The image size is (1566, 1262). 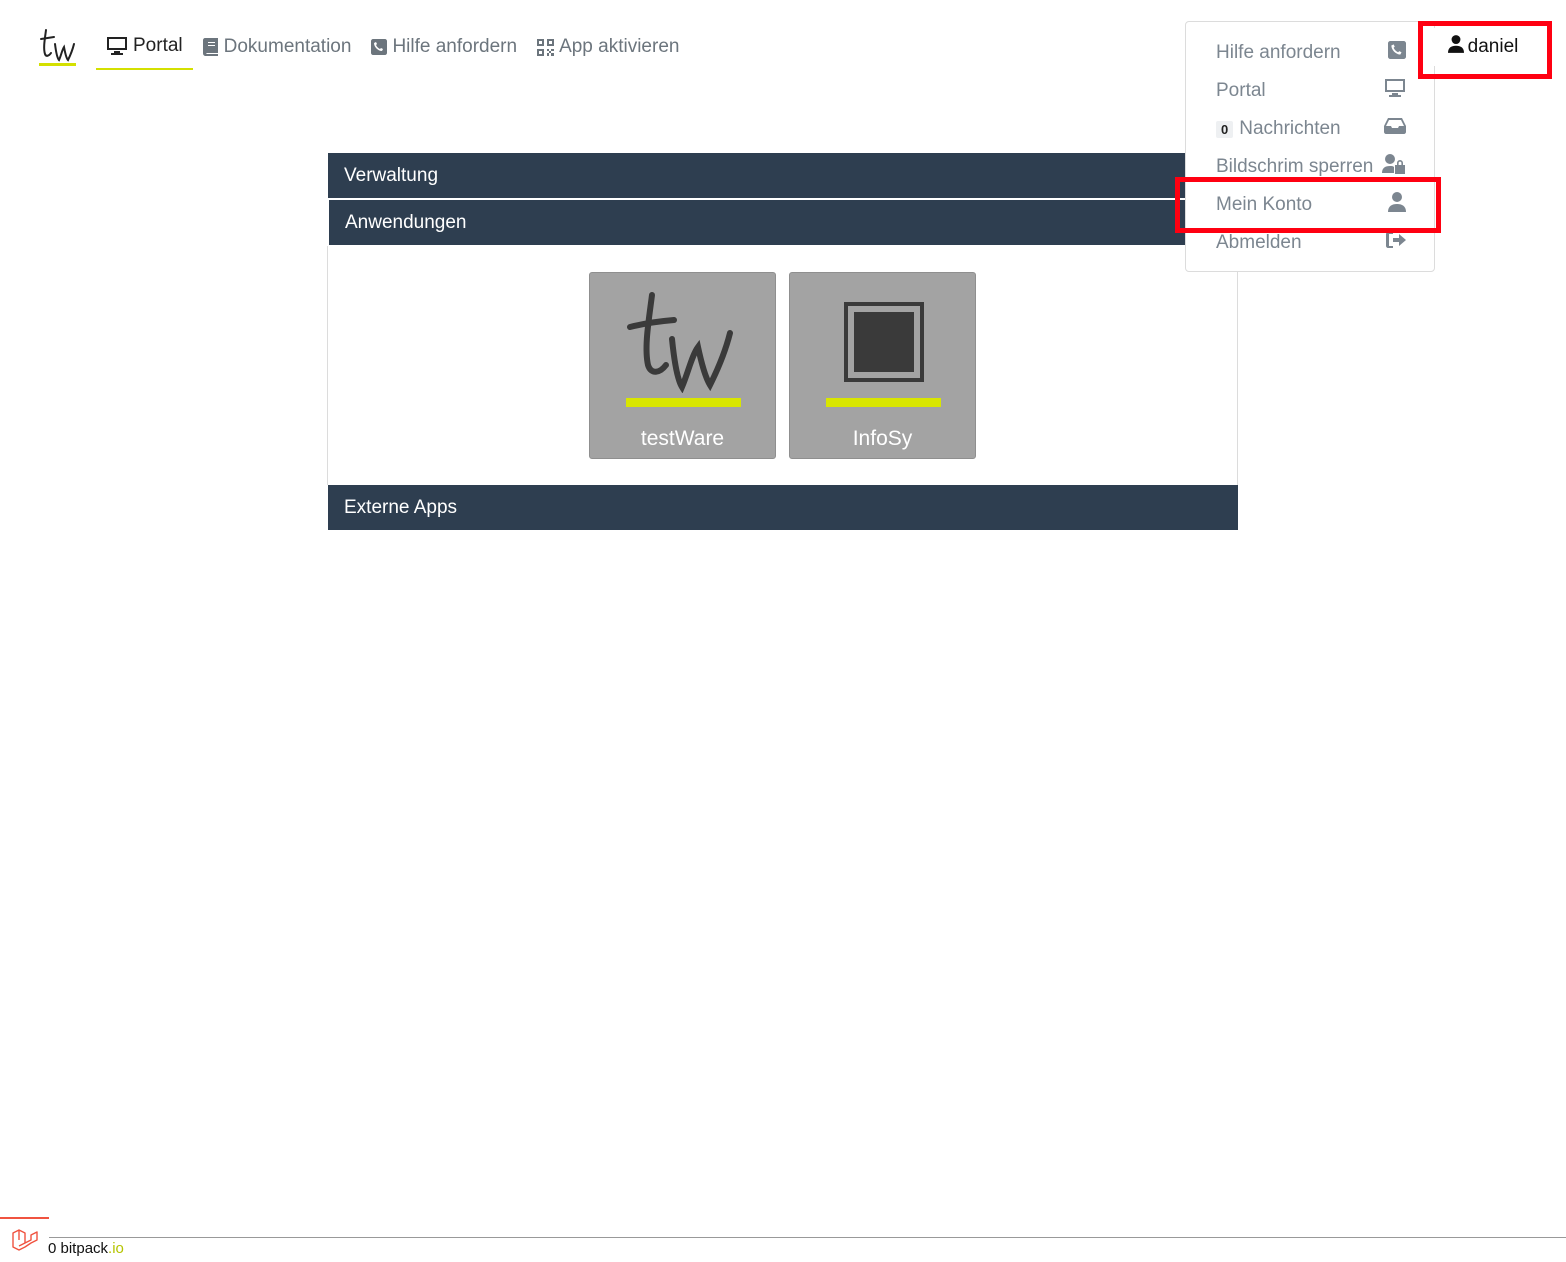 What do you see at coordinates (782, 365) in the screenshot?
I see `applications-panel` at bounding box center [782, 365].